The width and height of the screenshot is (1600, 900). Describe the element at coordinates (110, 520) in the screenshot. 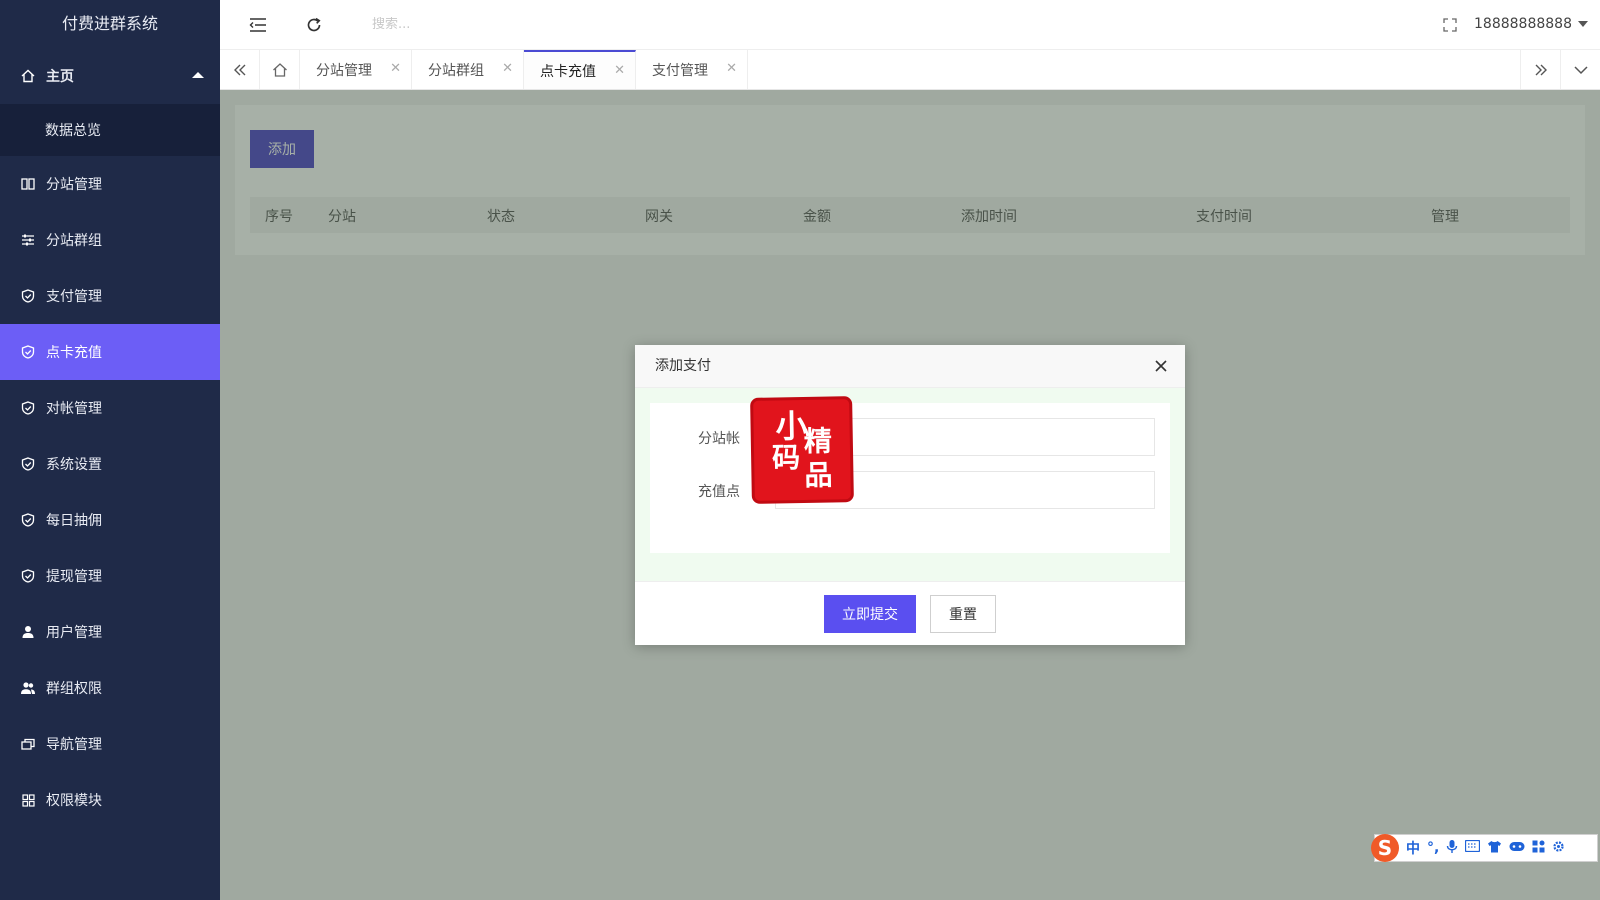

I see `sidebar-item-daily-commission: 每日抽佣` at that location.